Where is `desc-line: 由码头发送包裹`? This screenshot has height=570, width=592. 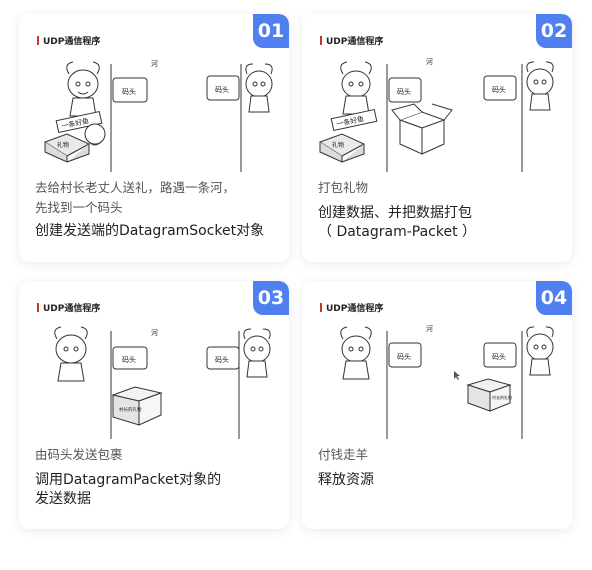
desc-line: 由码头发送包裹 is located at coordinates (79, 454).